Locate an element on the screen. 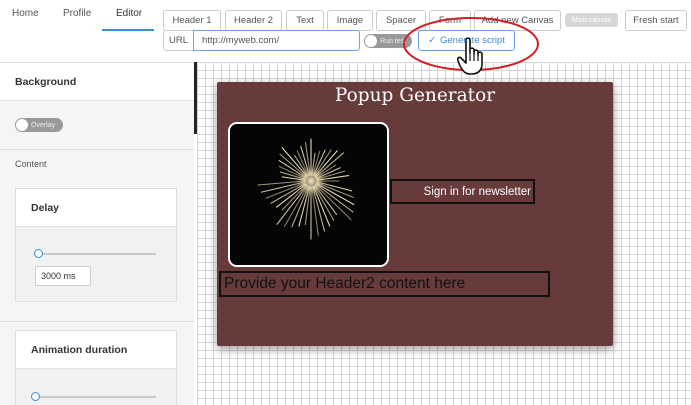 The height and width of the screenshot is (405, 691). add-canvas-button: Add new Canvas is located at coordinates (517, 20).